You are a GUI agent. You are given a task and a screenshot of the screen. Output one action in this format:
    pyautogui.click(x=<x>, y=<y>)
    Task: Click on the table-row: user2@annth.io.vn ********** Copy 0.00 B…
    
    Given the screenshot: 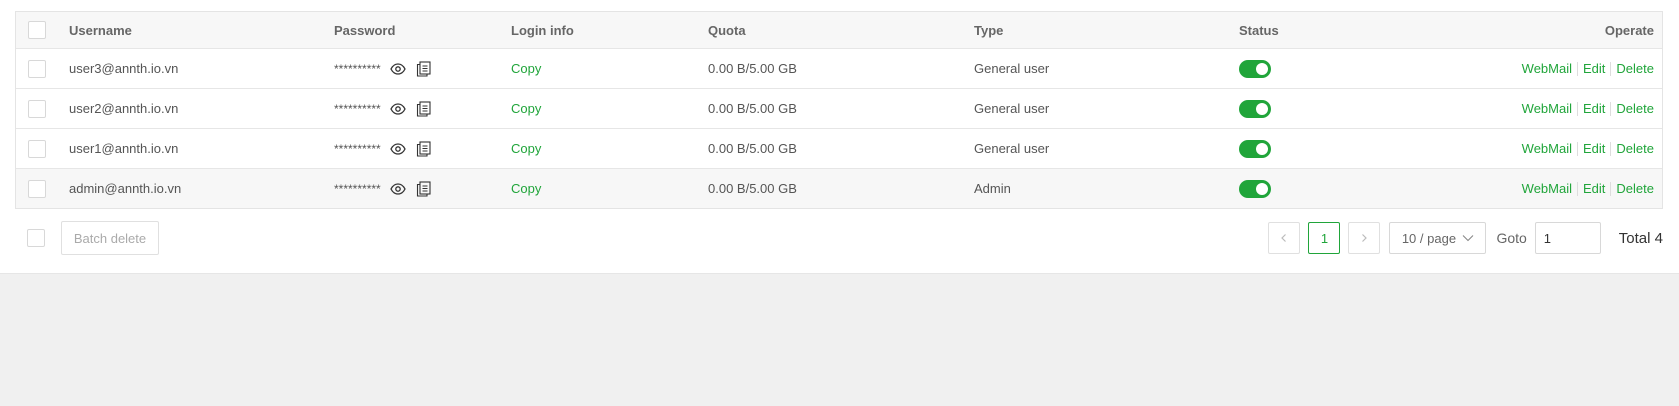 What is the action you would take?
    pyautogui.click(x=839, y=108)
    